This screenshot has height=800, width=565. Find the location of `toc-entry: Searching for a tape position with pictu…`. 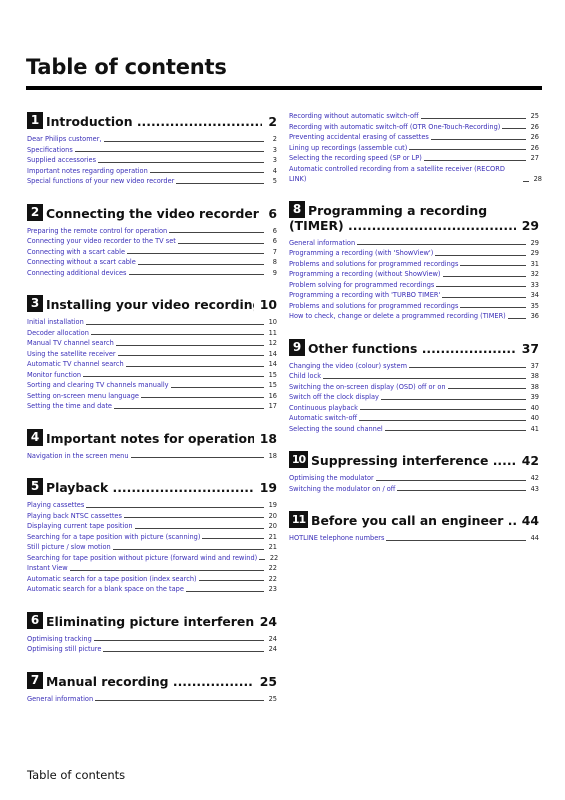

toc-entry: Searching for a tape position with pictu… is located at coordinates (152, 537).